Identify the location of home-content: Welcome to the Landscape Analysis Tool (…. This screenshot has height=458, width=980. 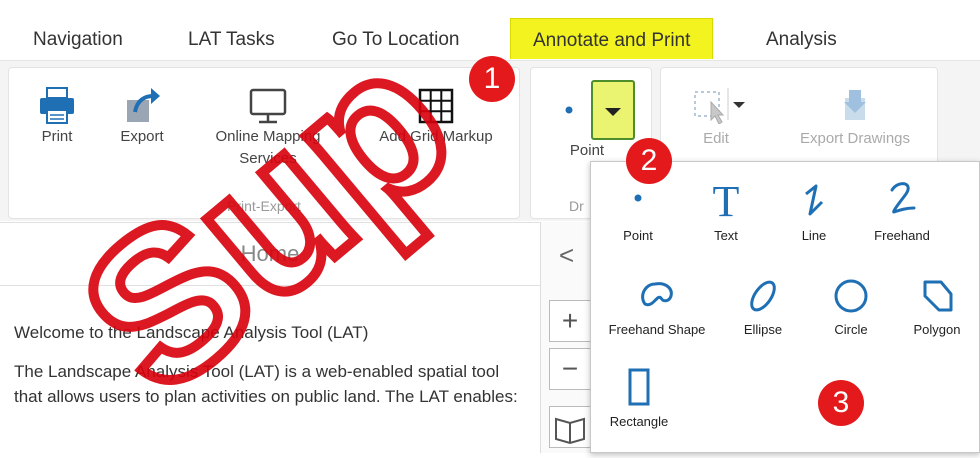
(269, 371).